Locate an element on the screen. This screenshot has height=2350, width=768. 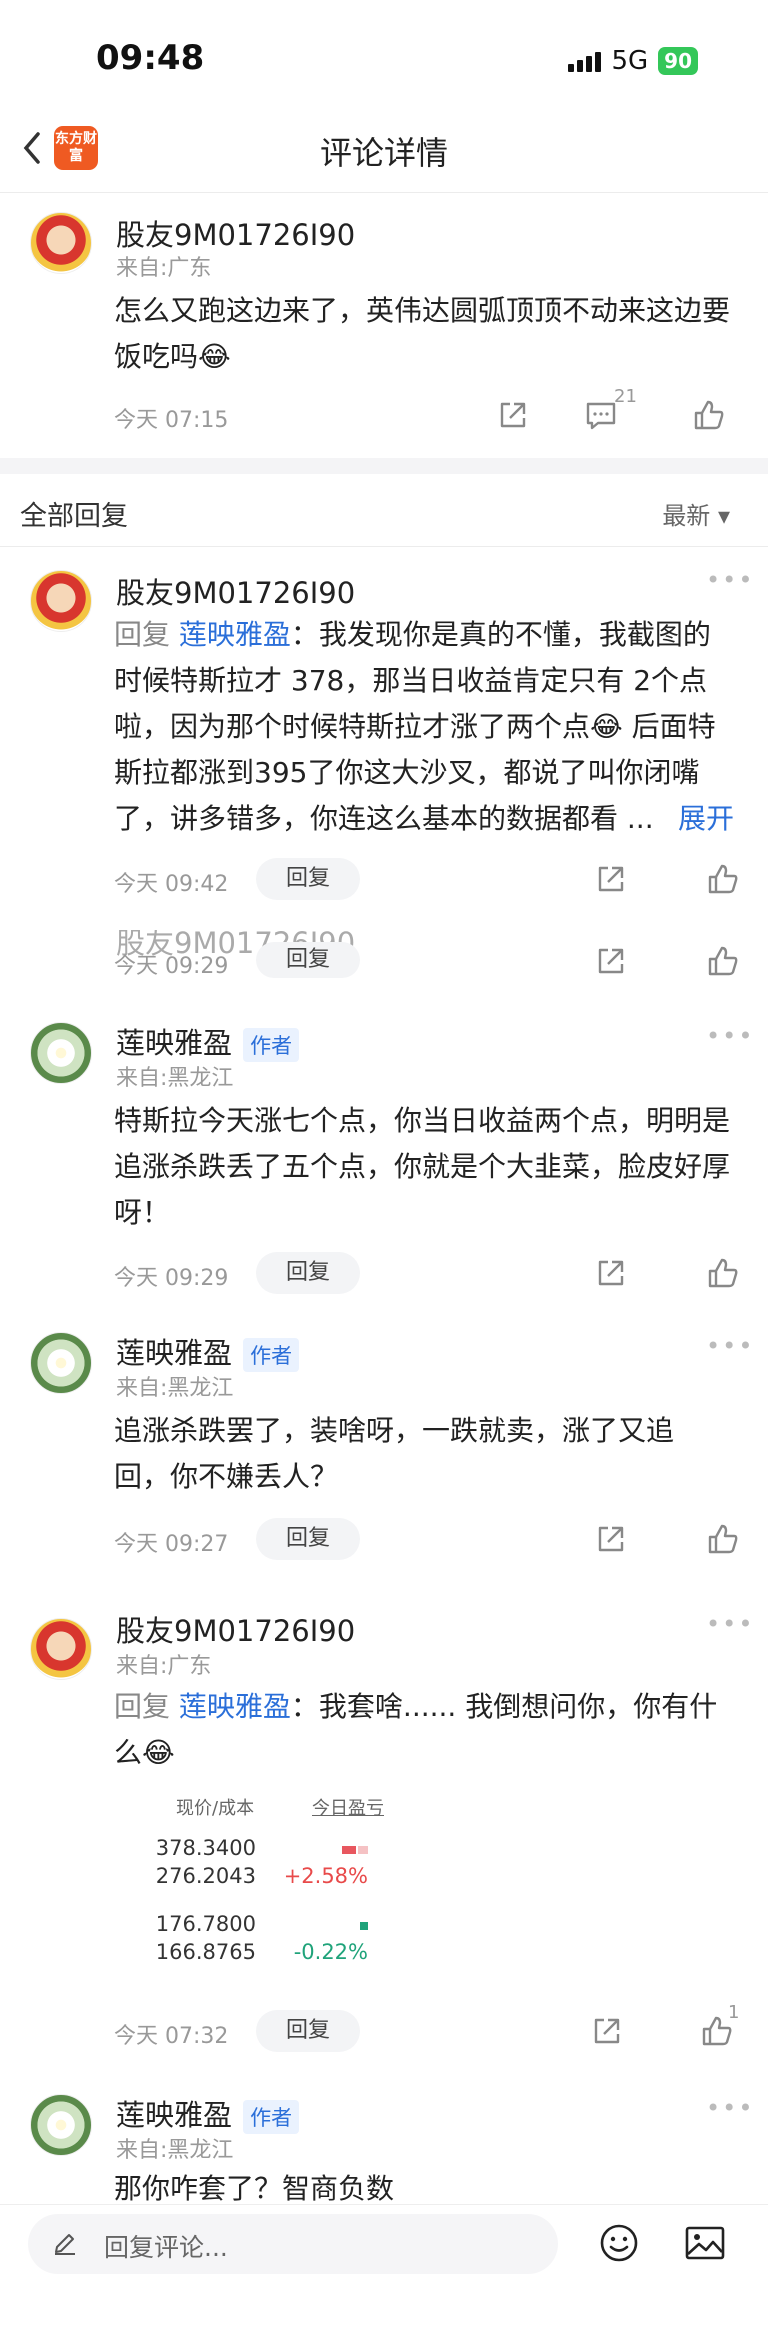
reply-line: 那你咋套了？智商负数 is located at coordinates (254, 2188).